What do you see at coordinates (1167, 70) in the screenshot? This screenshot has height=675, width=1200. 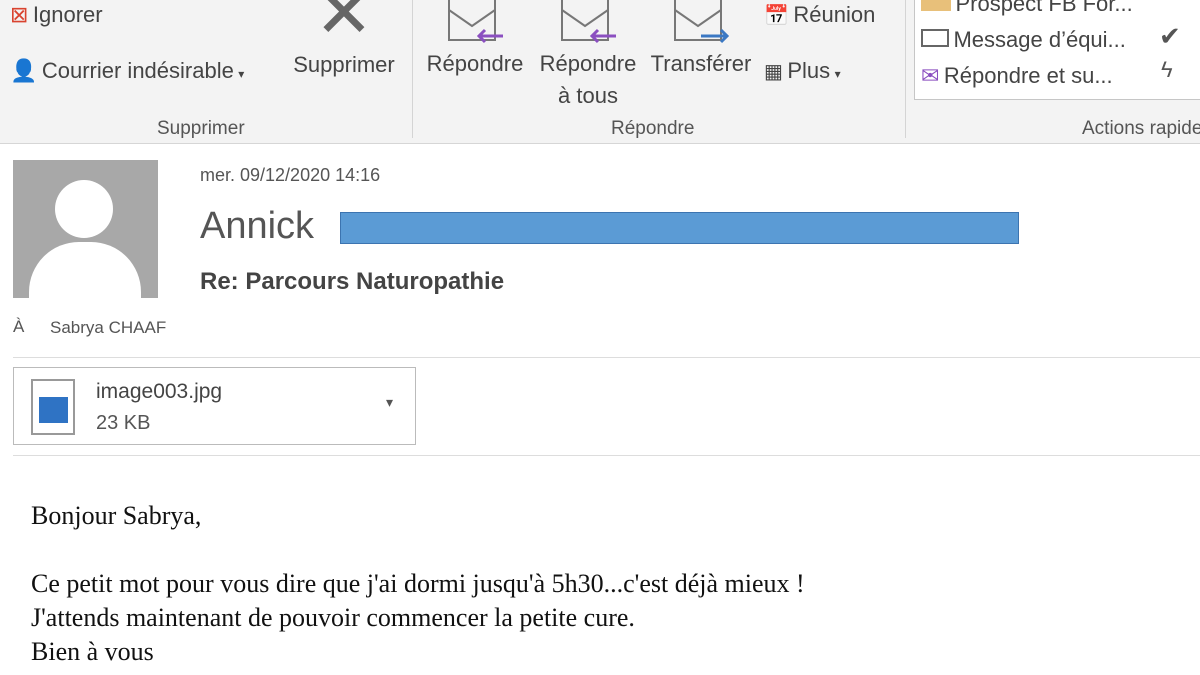 I see `lightning-icon: ϟ` at bounding box center [1167, 70].